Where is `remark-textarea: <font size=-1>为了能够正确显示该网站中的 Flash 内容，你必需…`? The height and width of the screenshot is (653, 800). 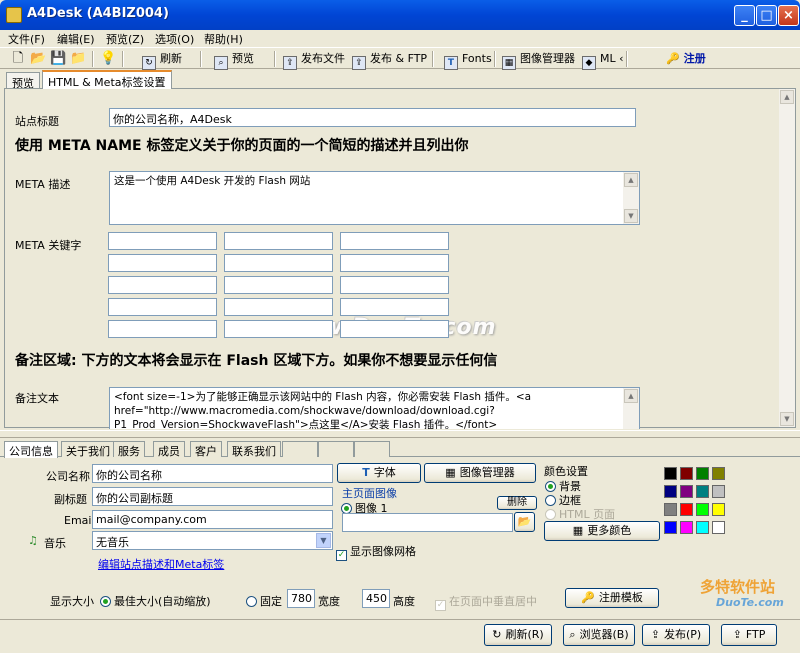 remark-textarea: <font size=-1>为了能够正确显示该网站中的 Flash 内容，你必需… is located at coordinates (374, 408).